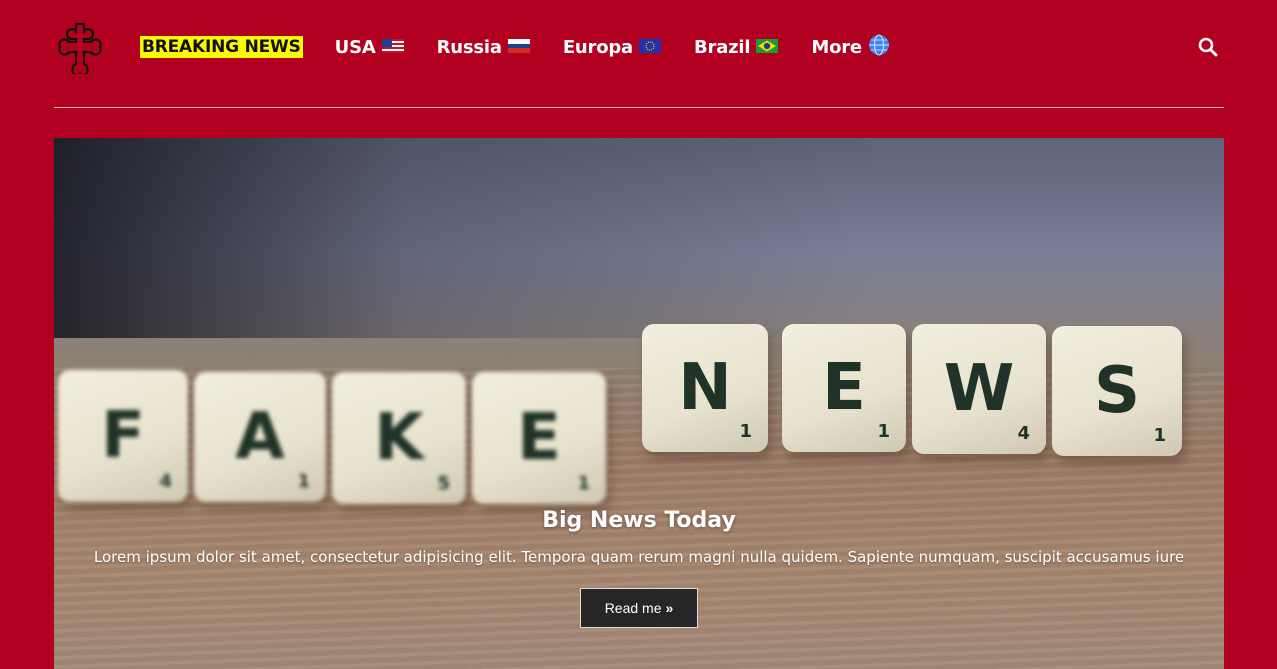  I want to click on nav-item-label: Europa, so click(597, 47).